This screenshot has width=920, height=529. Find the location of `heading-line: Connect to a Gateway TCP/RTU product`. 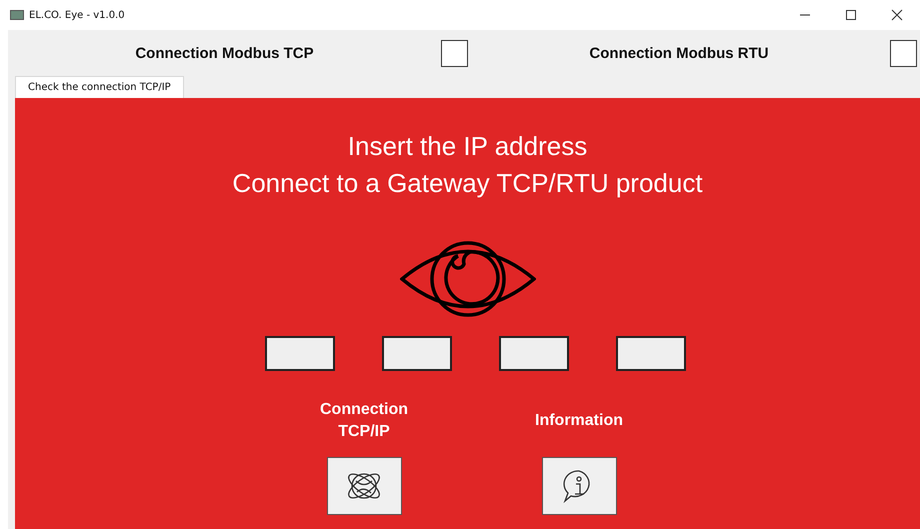

heading-line: Connect to a Gateway TCP/RTU product is located at coordinates (467, 183).